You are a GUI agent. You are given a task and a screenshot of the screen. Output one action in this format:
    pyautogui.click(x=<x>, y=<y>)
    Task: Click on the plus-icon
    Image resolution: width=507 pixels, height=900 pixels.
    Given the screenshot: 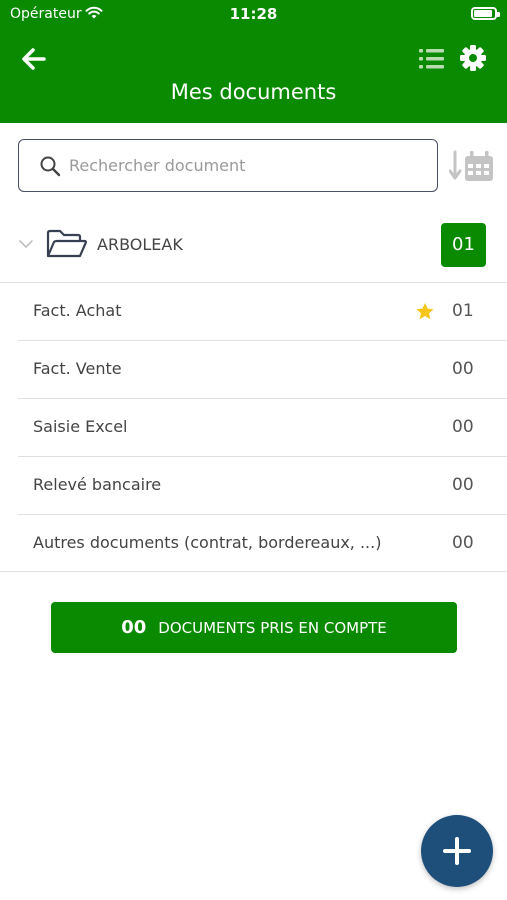 What is the action you would take?
    pyautogui.click(x=457, y=851)
    